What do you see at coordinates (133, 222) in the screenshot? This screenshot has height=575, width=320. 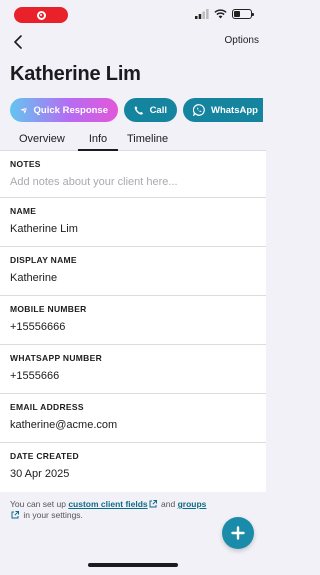 I see `name-field: NAME Katherine Lim` at bounding box center [133, 222].